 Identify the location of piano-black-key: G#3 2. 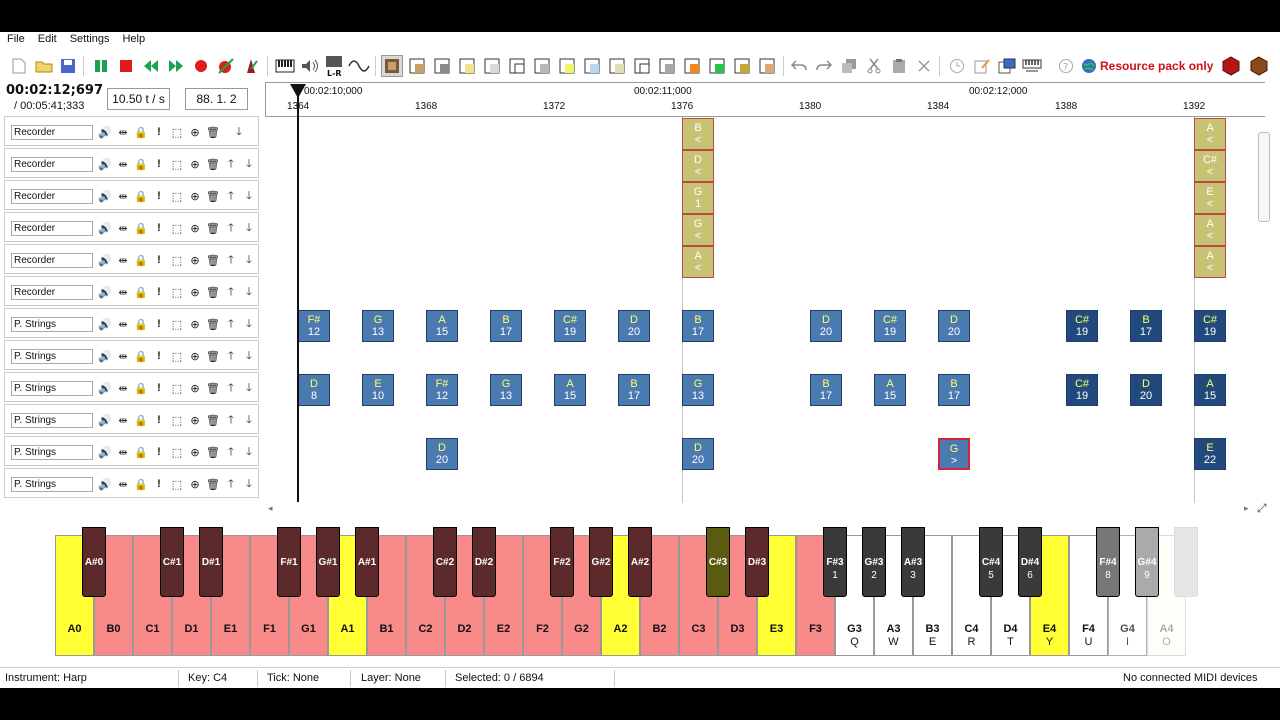
(874, 562).